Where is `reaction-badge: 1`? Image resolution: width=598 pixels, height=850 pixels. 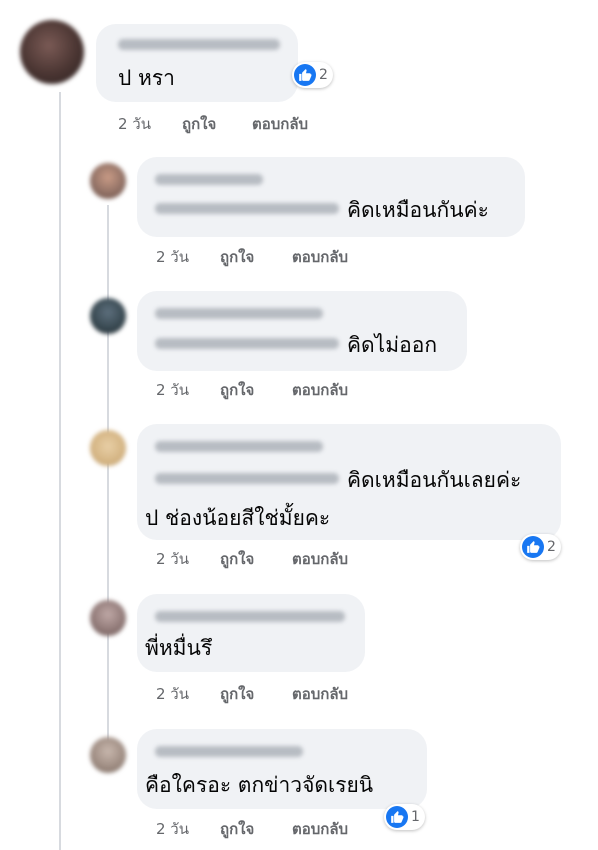 reaction-badge: 1 is located at coordinates (404, 817).